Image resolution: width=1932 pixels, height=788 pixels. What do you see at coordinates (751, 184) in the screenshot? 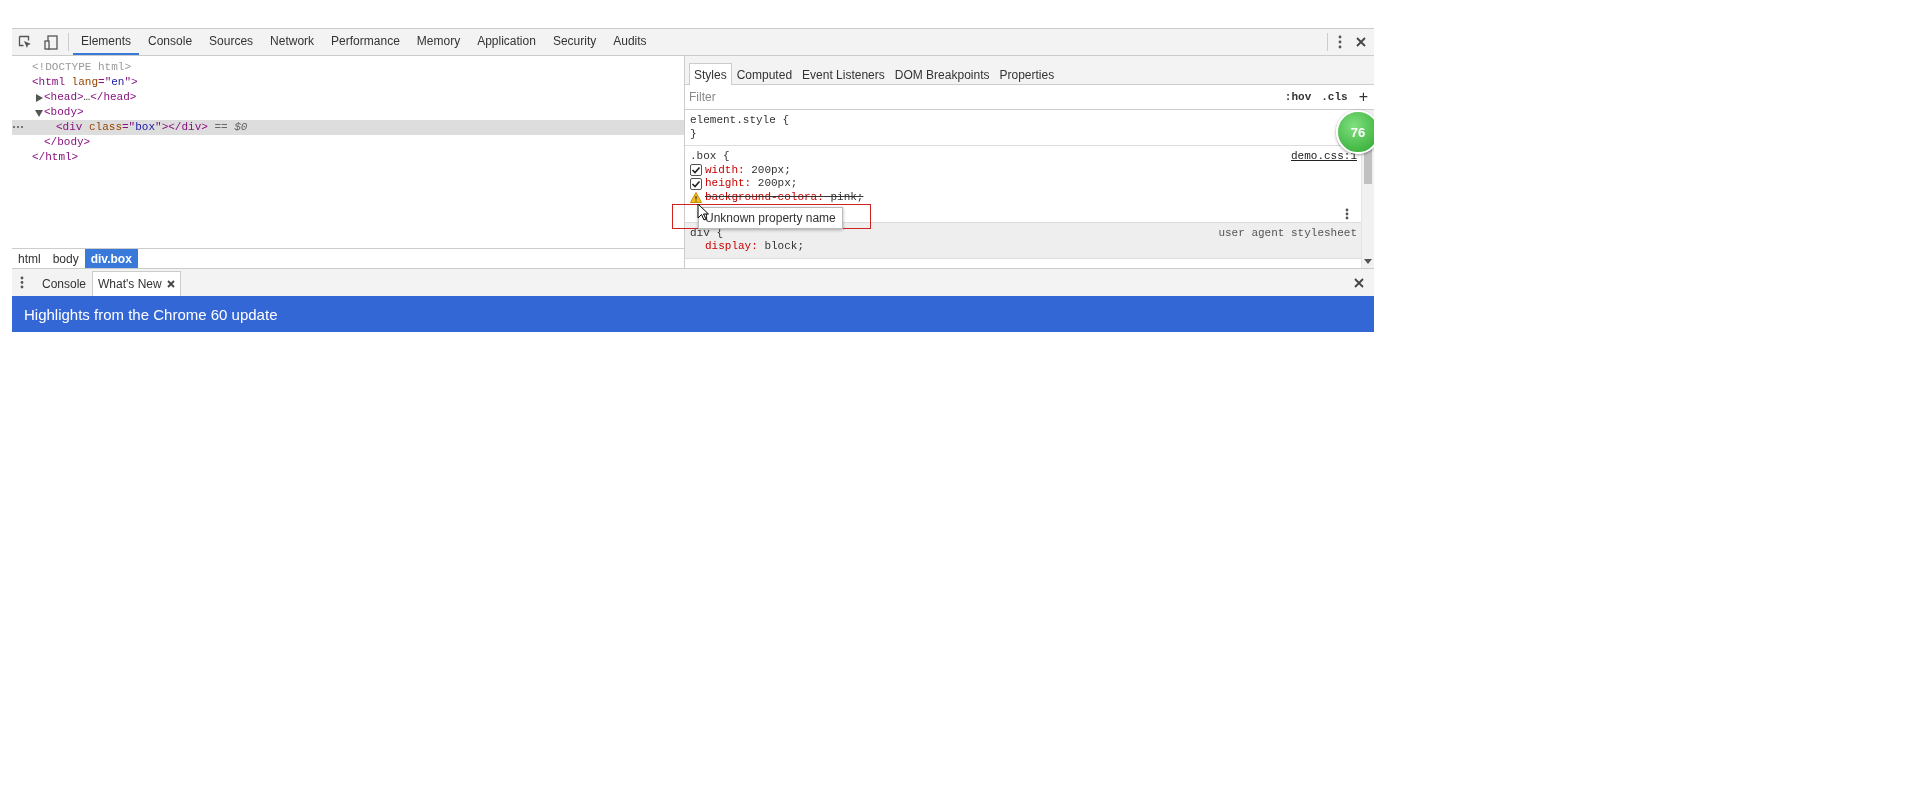
I see `css-property: height: 200px;` at bounding box center [751, 184].